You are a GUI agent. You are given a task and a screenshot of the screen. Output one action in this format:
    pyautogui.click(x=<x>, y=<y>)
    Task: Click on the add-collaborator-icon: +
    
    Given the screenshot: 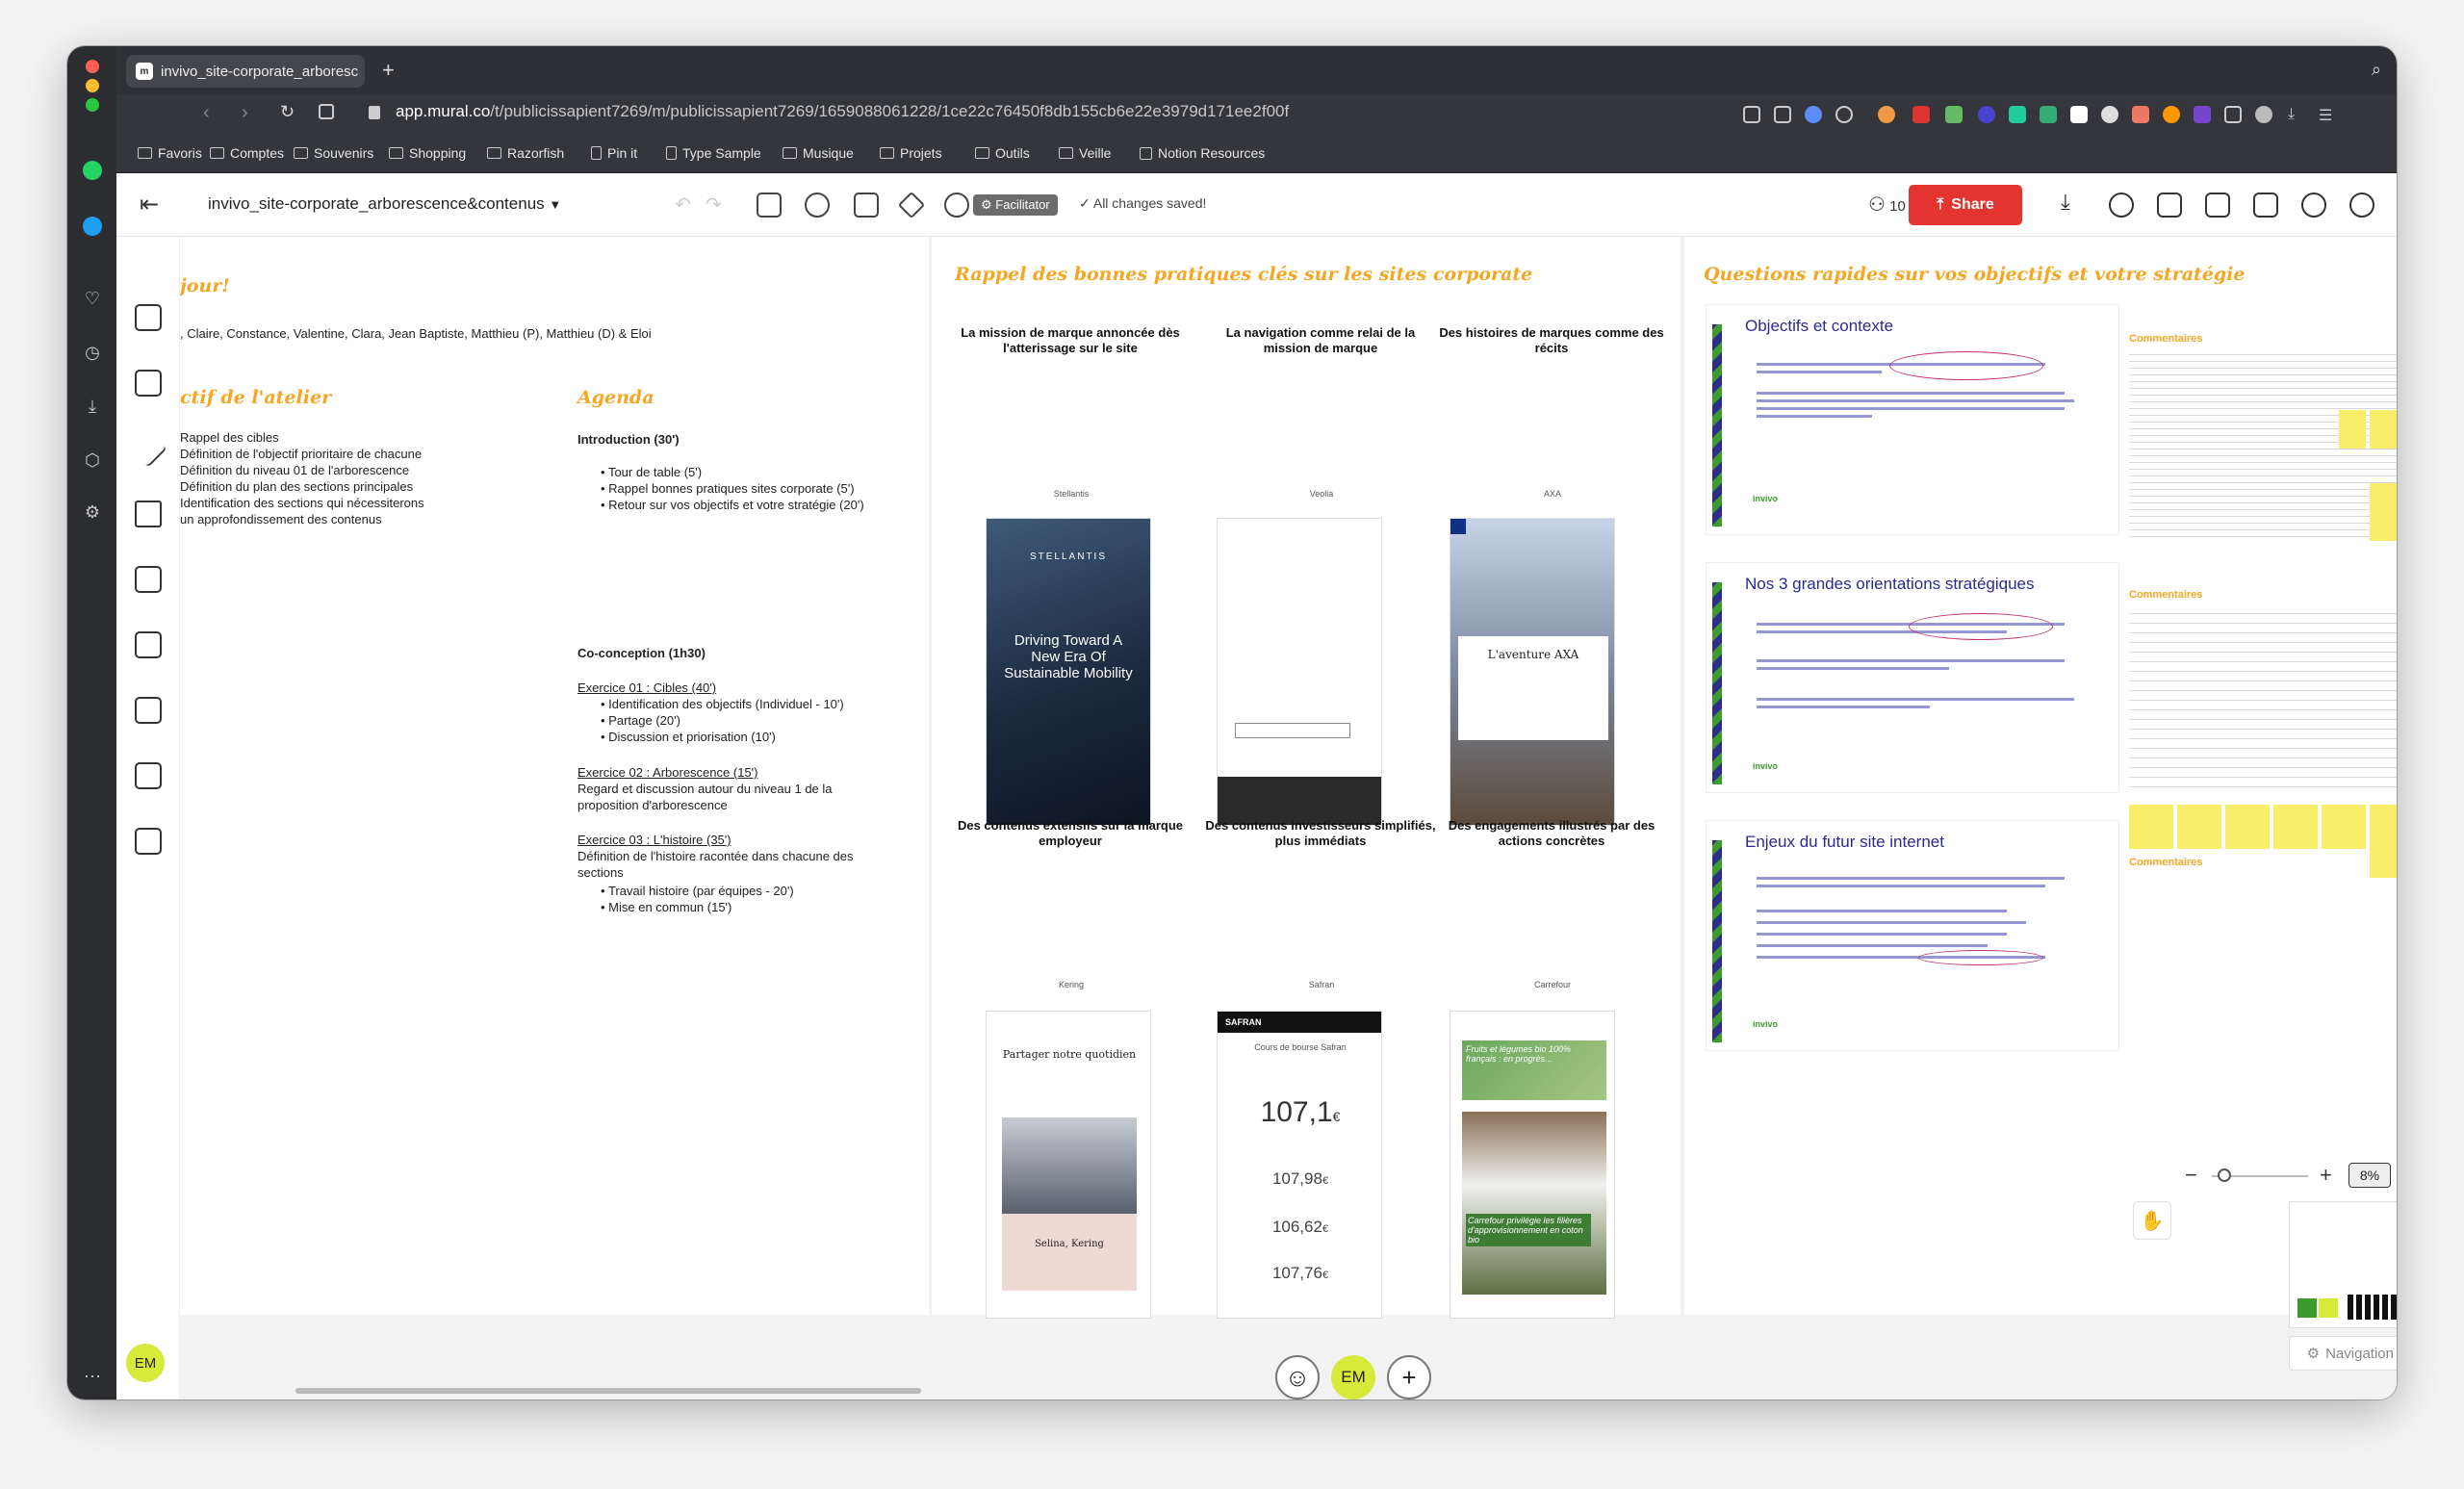 What is the action you would take?
    pyautogui.click(x=1409, y=1377)
    